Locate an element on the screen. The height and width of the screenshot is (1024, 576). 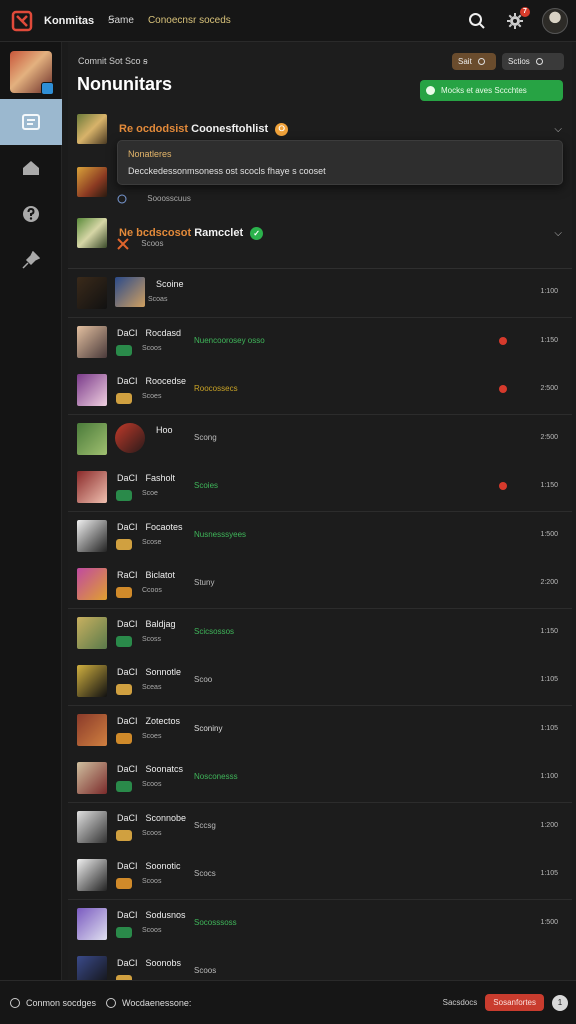
table-row: Hoo Scong 2:500 is located at coordinates (320, 439).